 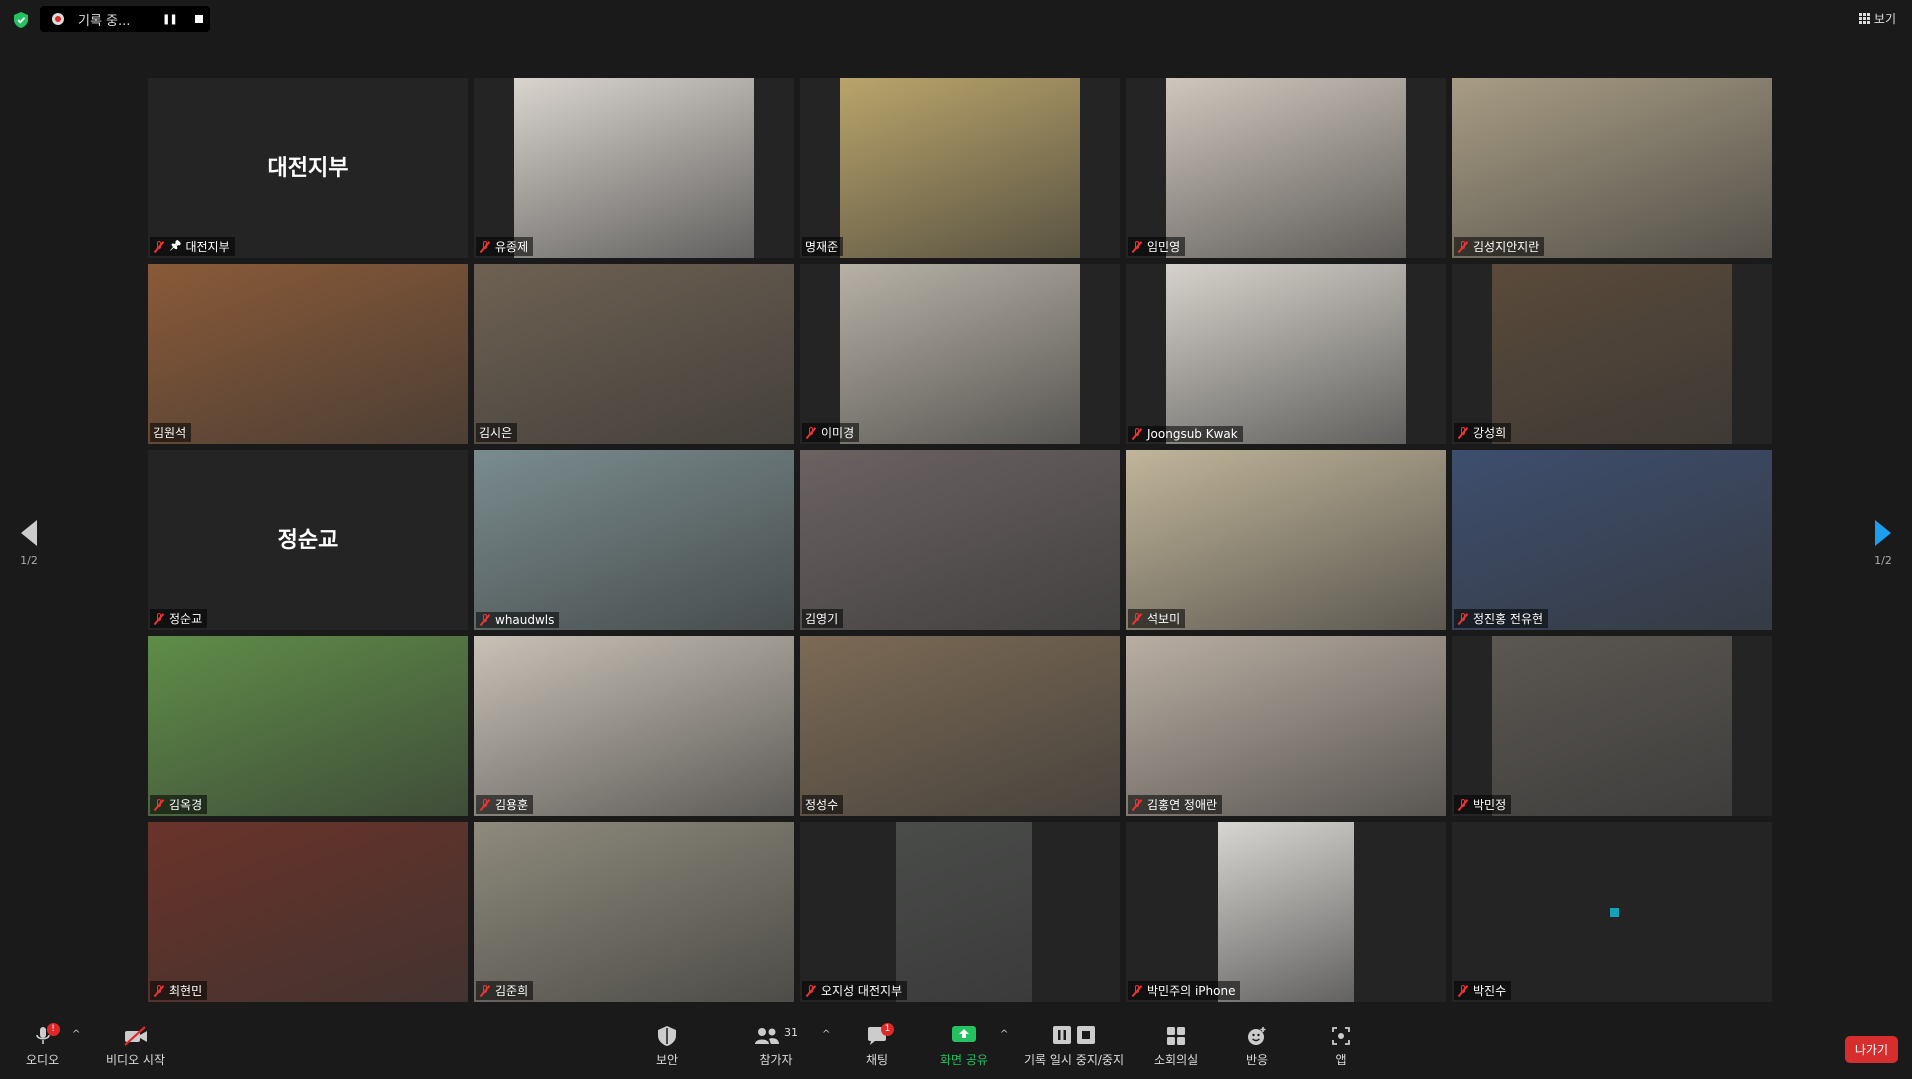 What do you see at coordinates (880, 1045) in the screenshot?
I see `chat-button: 1 채팅` at bounding box center [880, 1045].